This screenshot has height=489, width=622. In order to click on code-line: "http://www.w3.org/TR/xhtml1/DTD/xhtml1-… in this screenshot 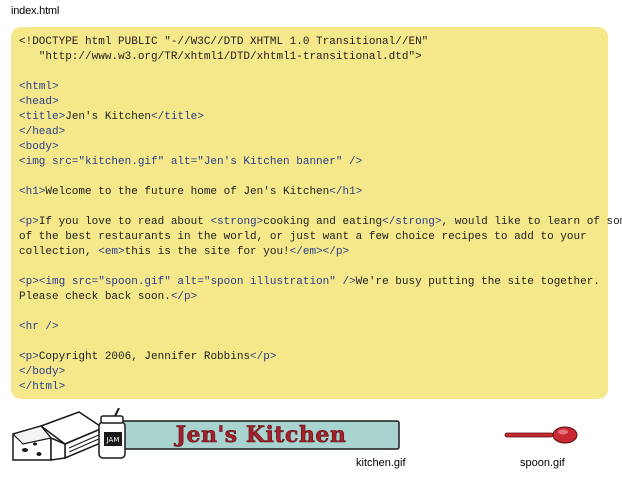, I will do `click(220, 57)`.